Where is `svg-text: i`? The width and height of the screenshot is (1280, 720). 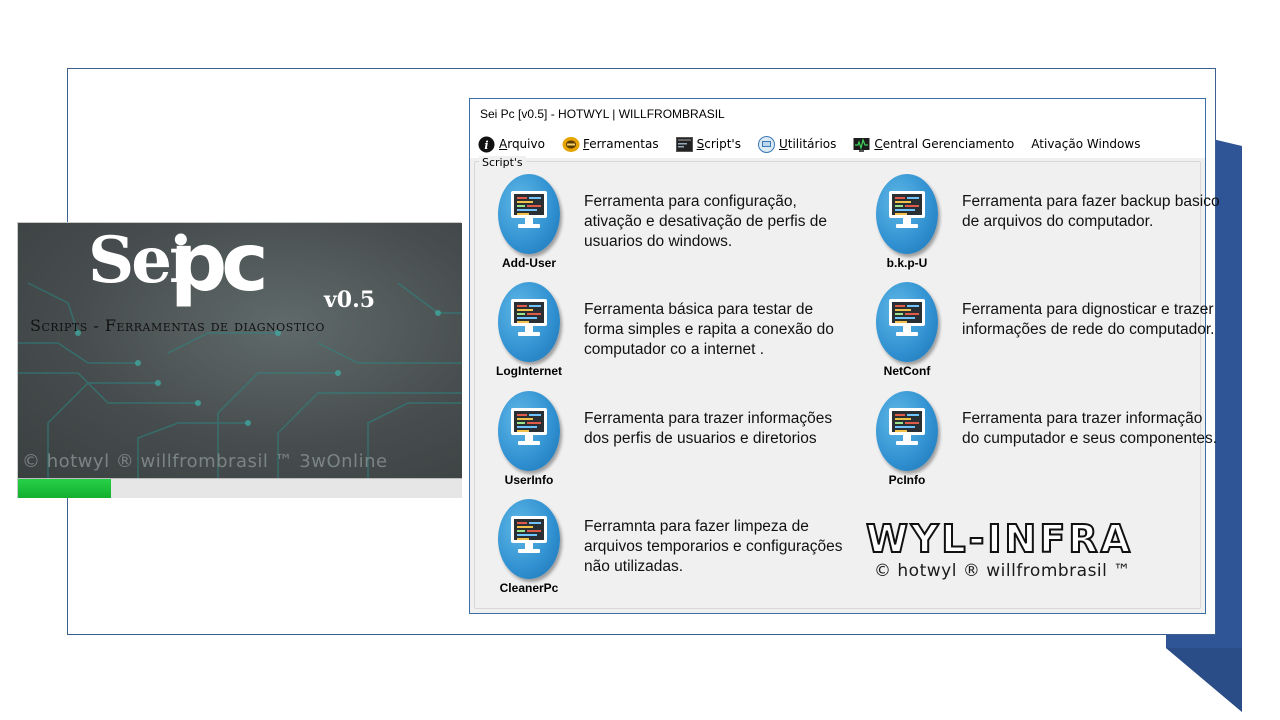 svg-text: i is located at coordinates (486, 145).